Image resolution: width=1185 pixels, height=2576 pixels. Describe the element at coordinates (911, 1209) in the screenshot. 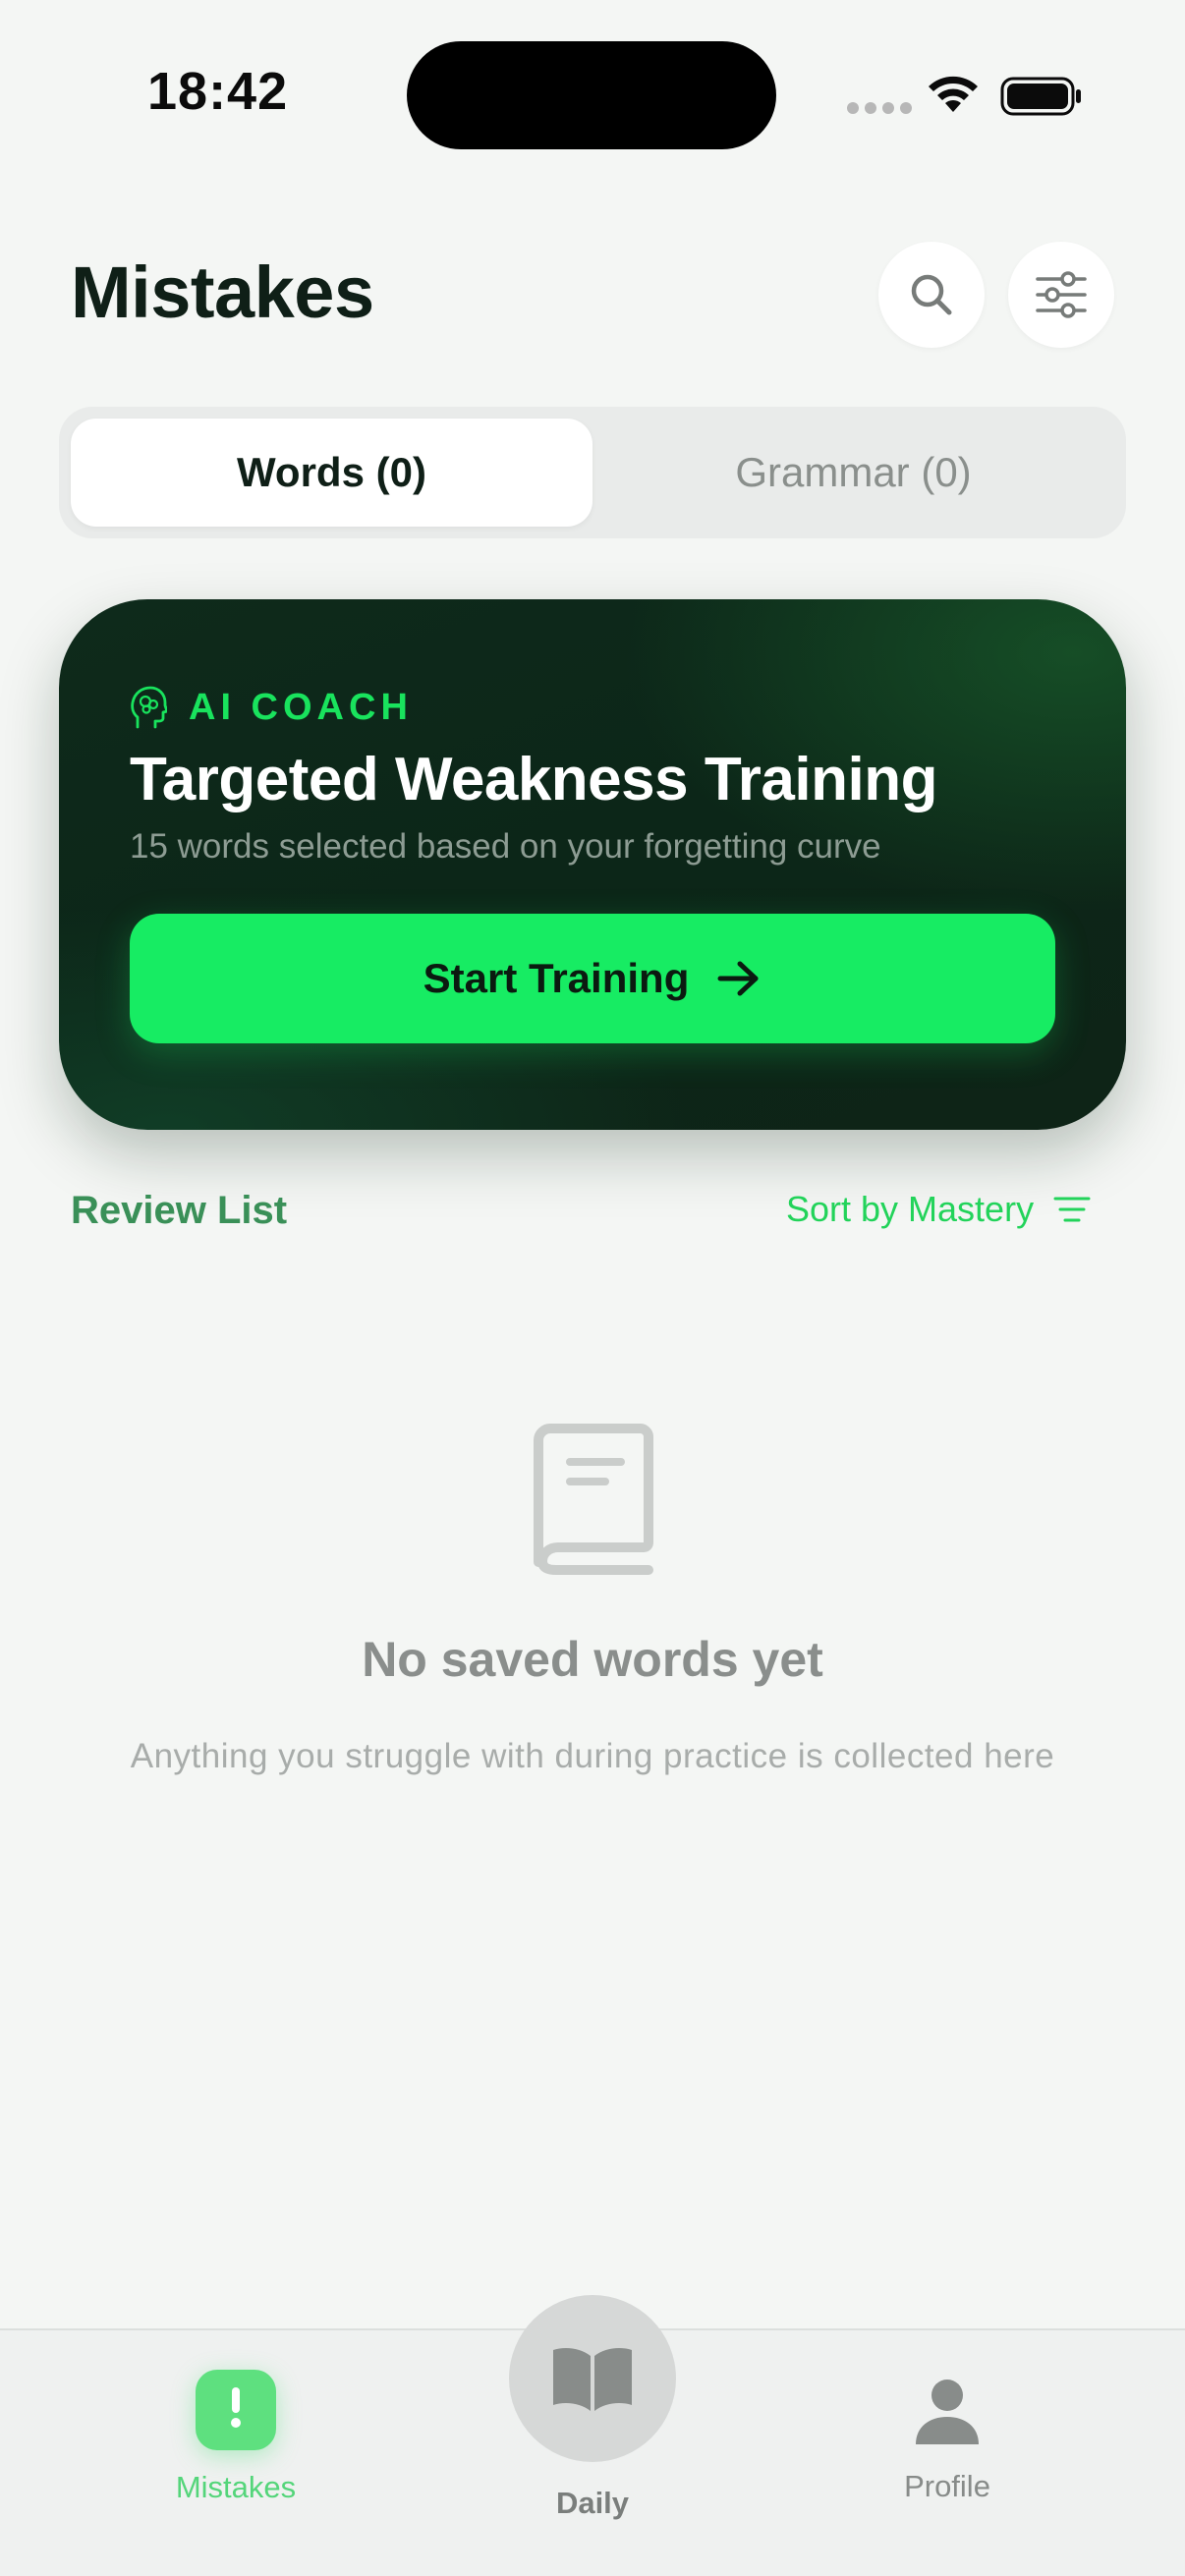

I see `sort-label: Sort by Mastery` at that location.